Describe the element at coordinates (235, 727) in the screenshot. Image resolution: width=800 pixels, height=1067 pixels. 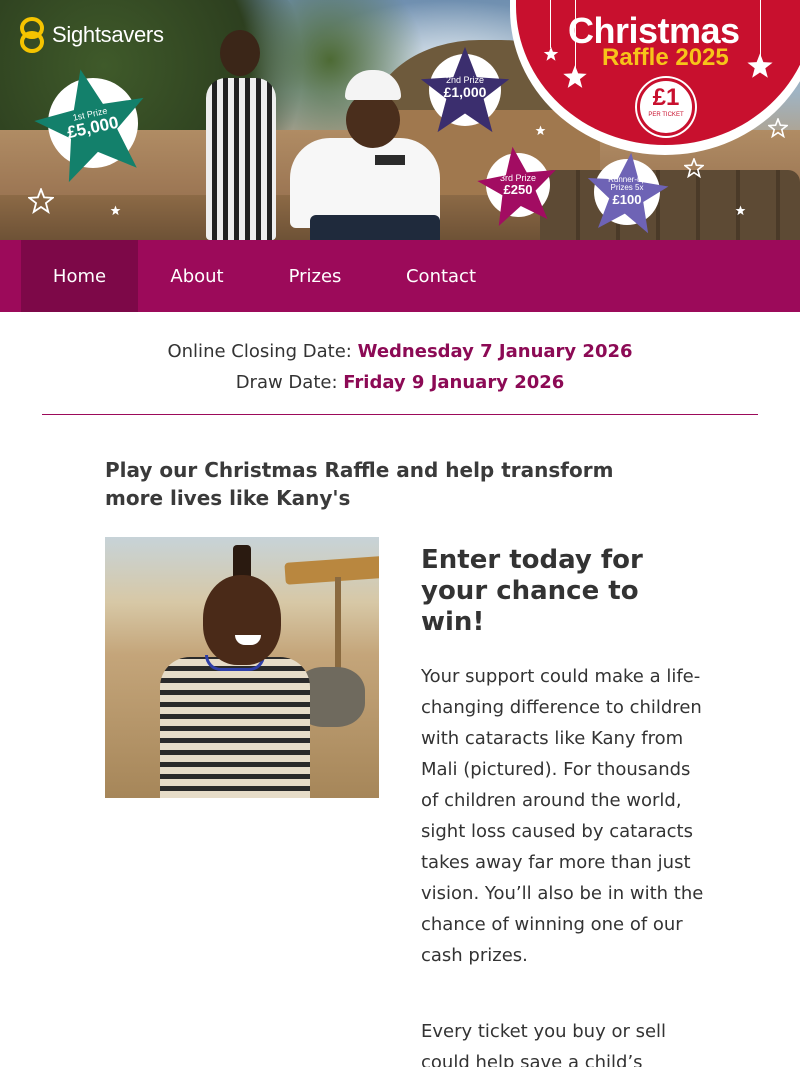
I see `photo-child-shirt` at that location.